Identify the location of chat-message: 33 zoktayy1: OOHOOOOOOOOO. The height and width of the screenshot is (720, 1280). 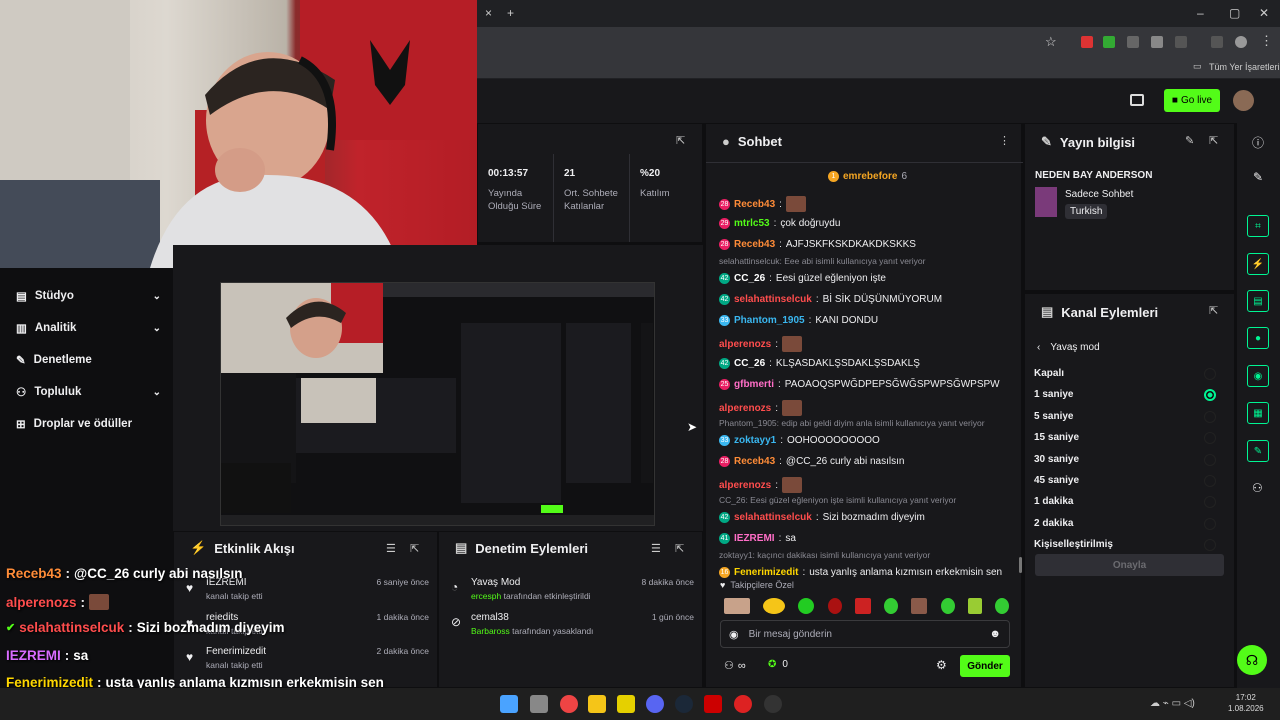
(799, 440).